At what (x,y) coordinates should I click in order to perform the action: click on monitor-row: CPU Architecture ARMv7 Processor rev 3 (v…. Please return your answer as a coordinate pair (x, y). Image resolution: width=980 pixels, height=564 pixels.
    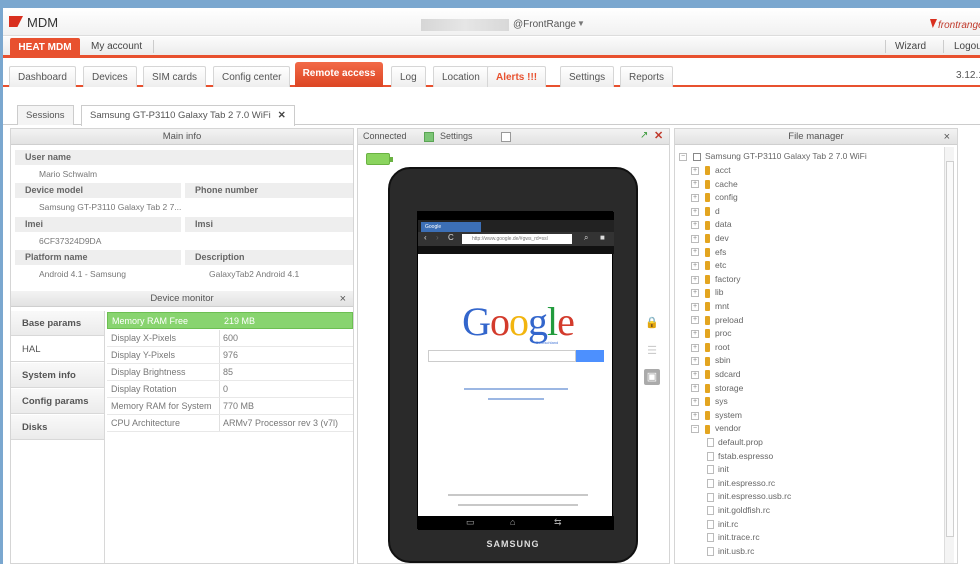
    Looking at the image, I should click on (230, 423).